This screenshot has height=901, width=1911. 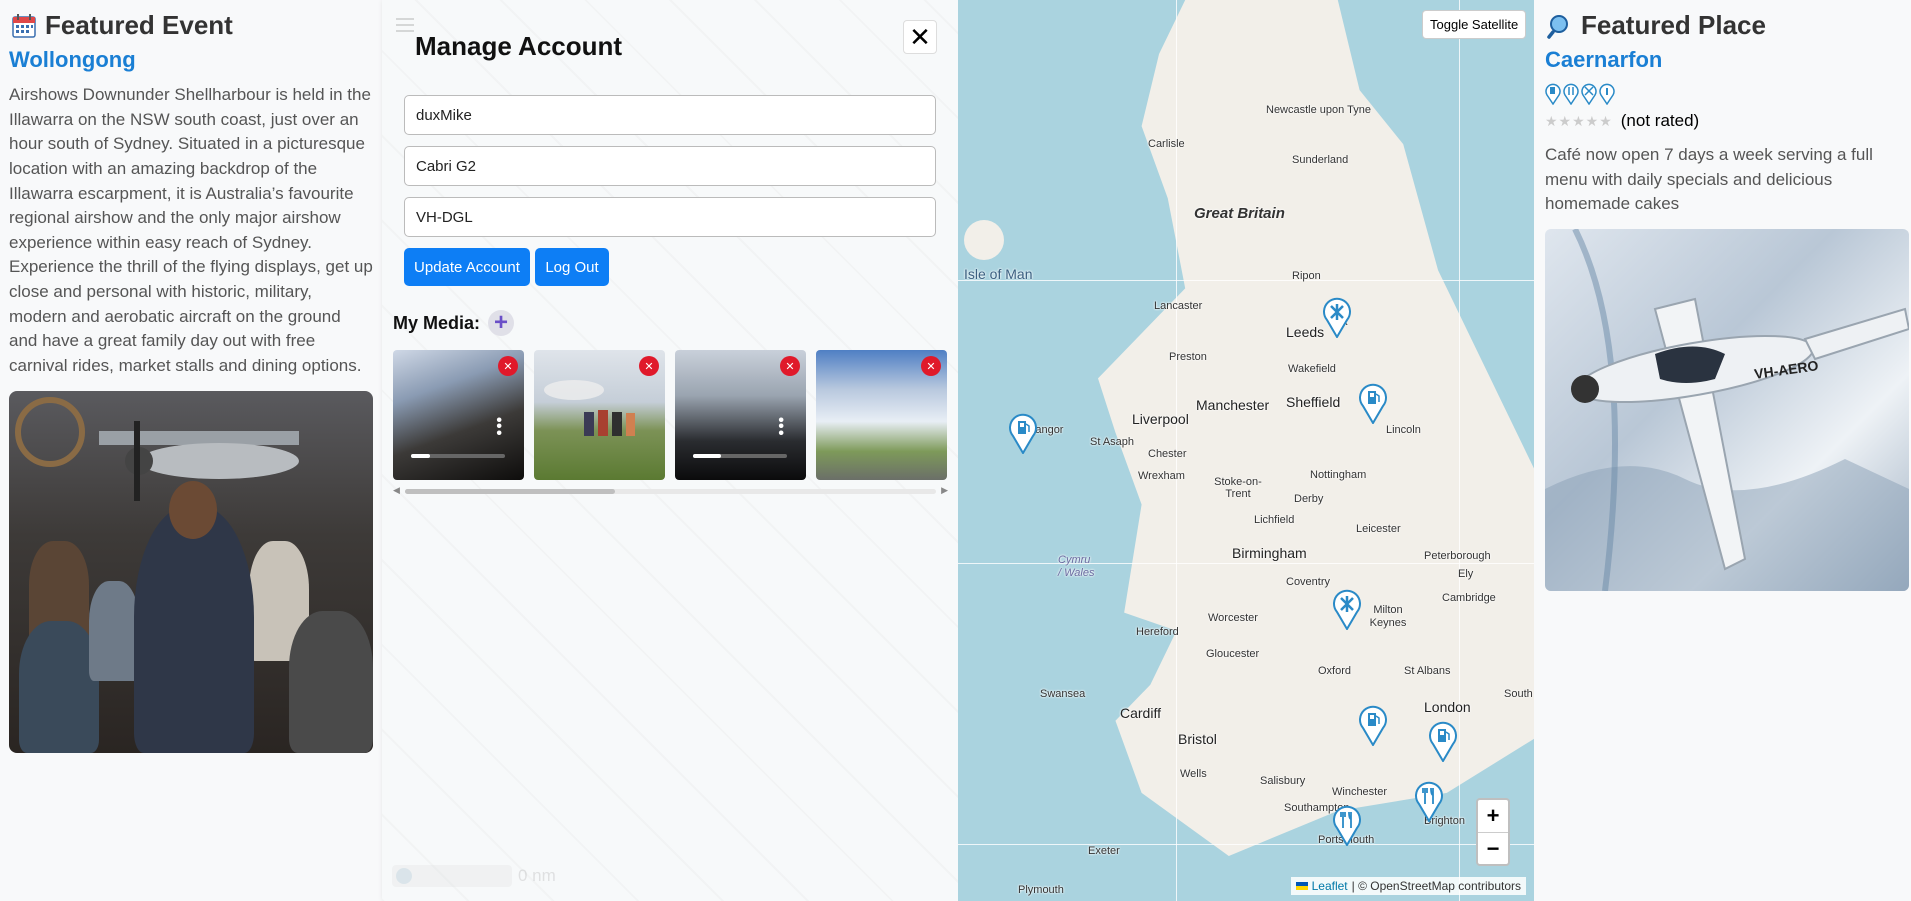 I want to click on scroll-right-arrow-icon: ▶, so click(x=944, y=490).